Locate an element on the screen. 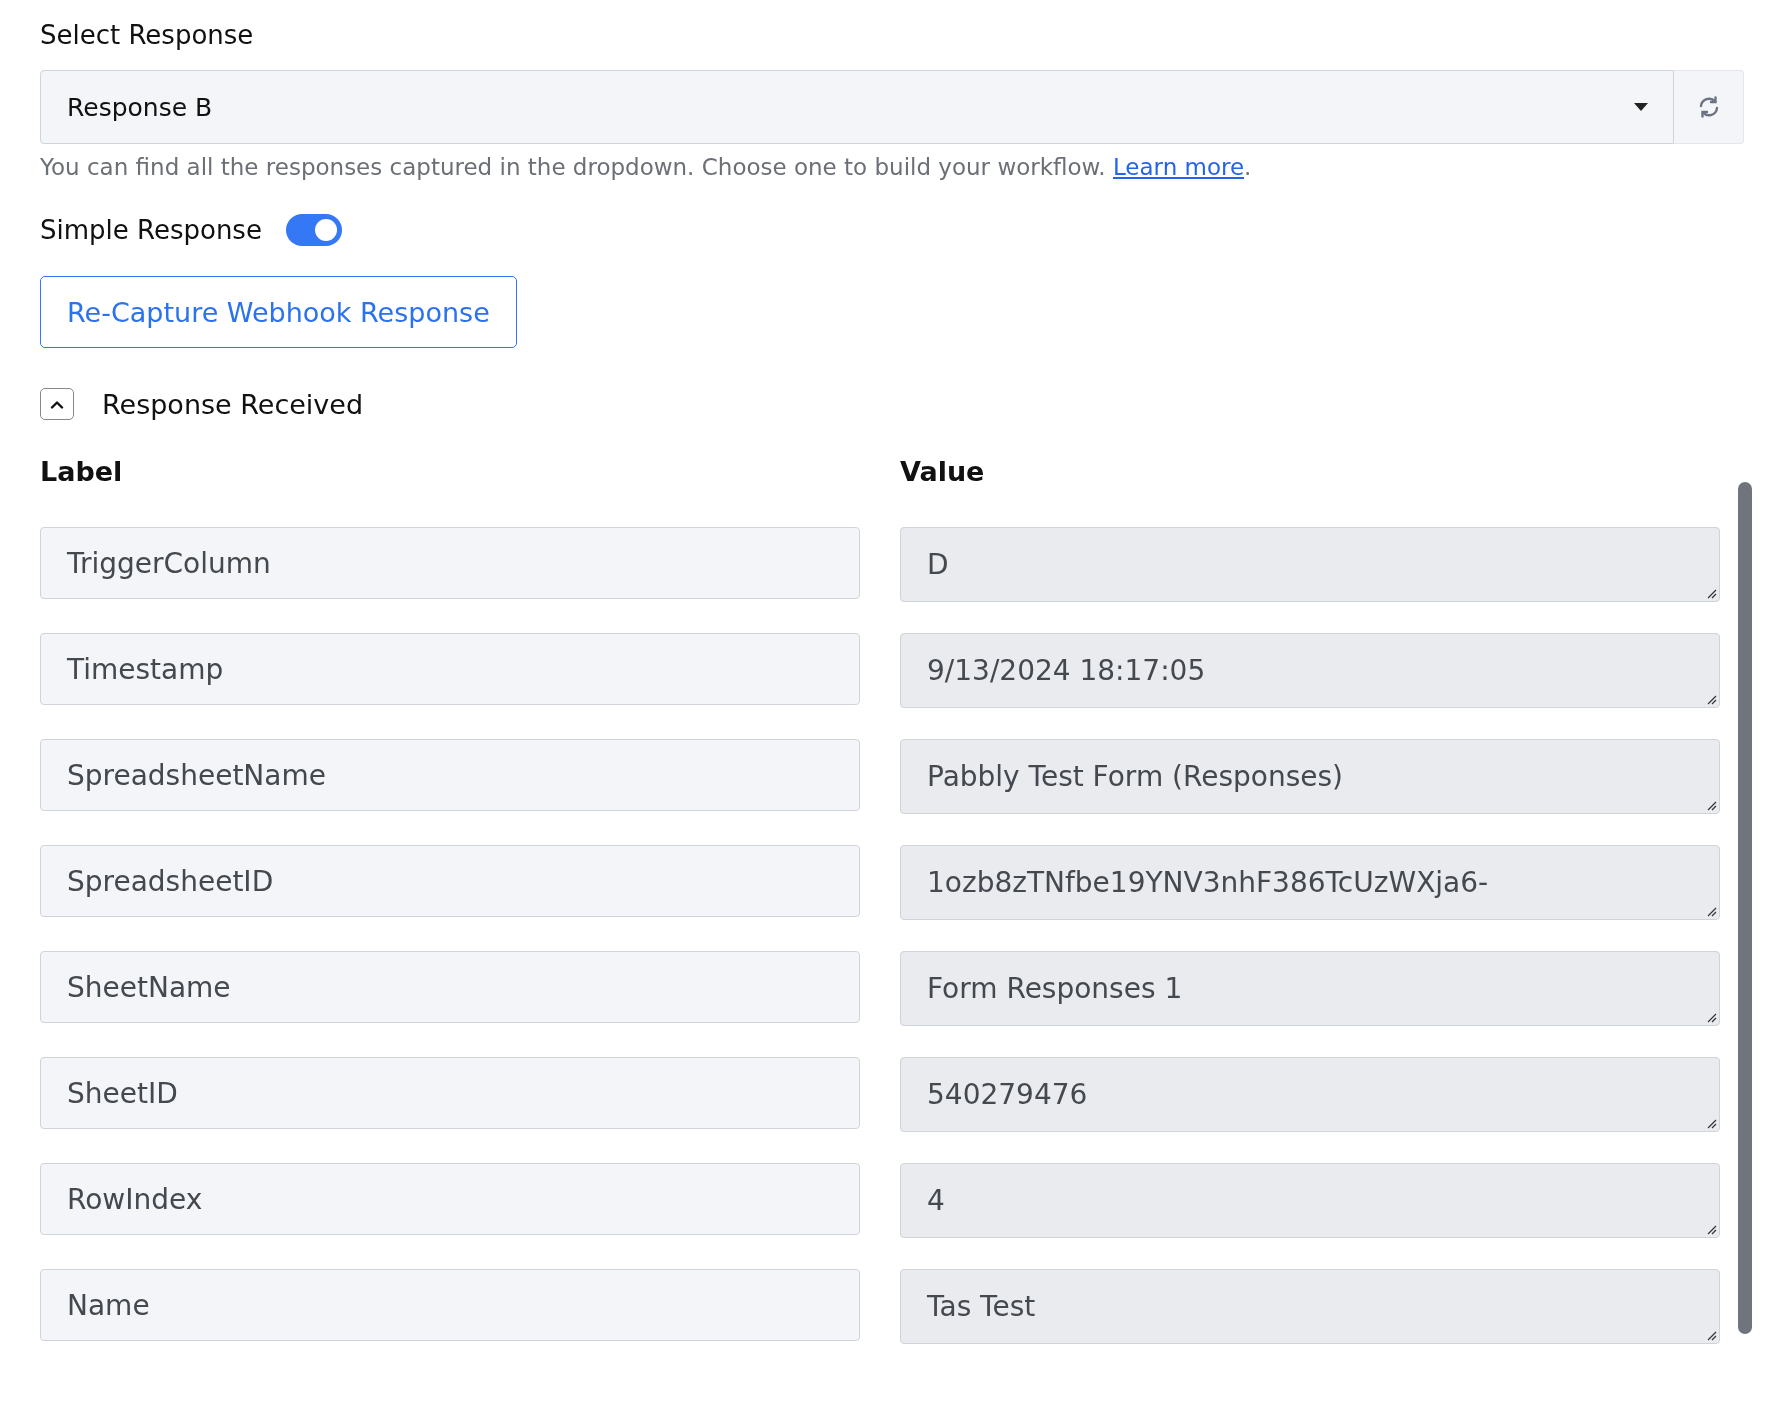  caret-icon is located at coordinates (1641, 107).